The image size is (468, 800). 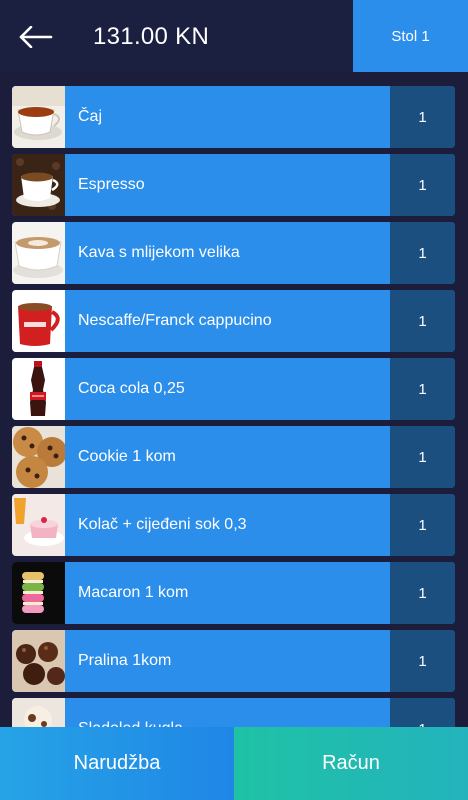 I want to click on latte-cup-image, so click(x=38, y=253).